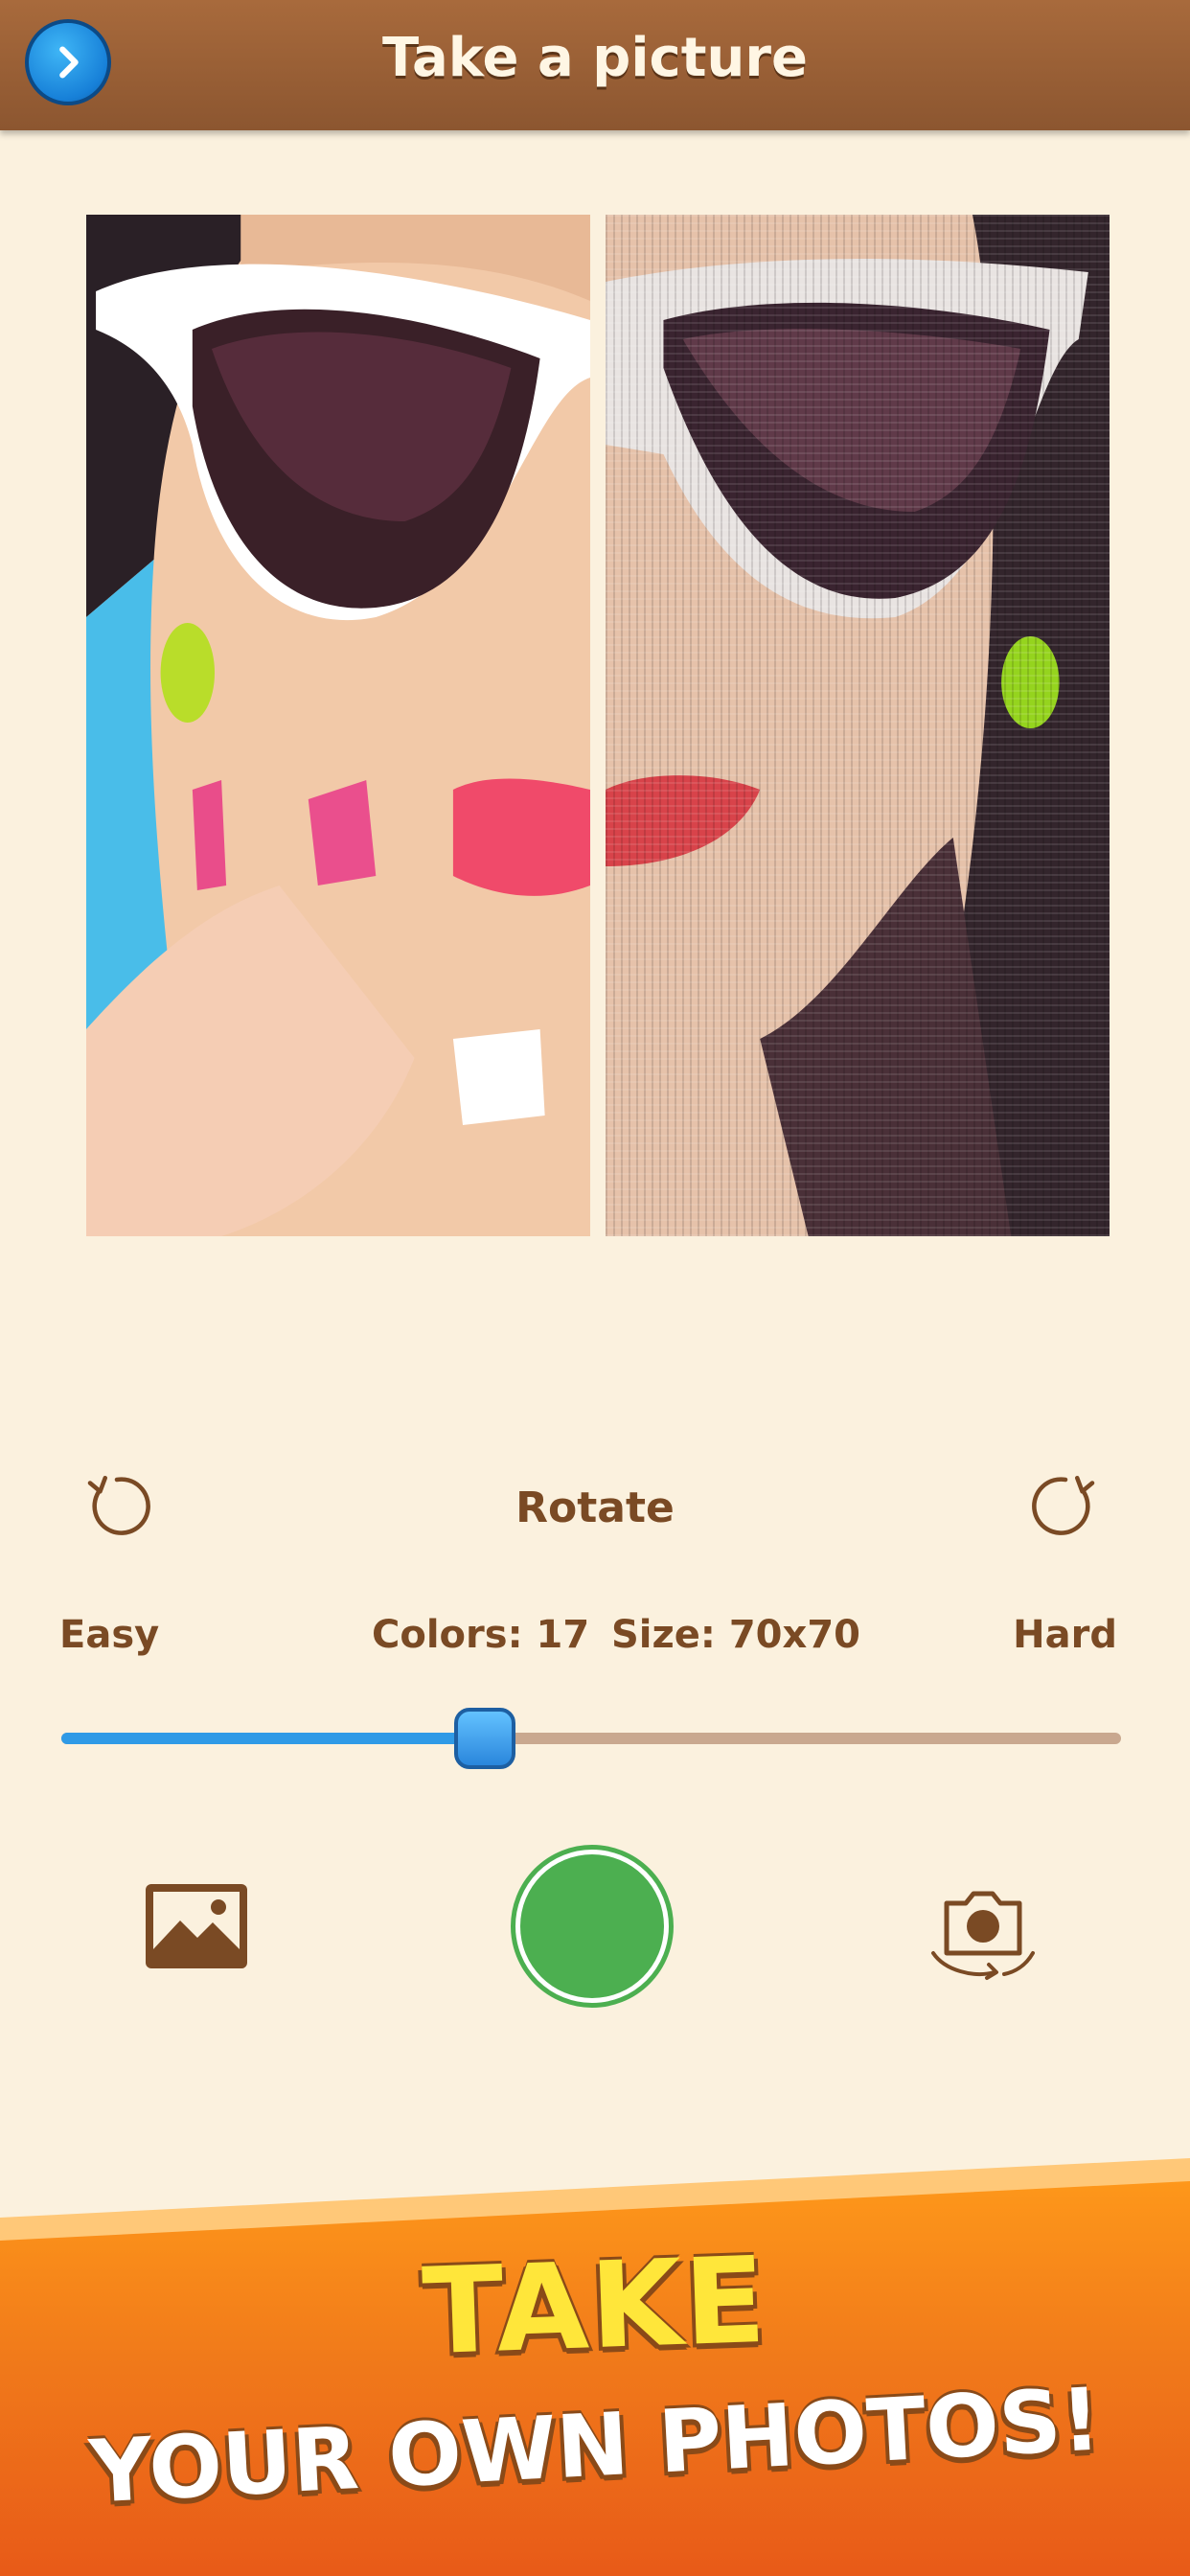  I want to click on header-bar: Take a picture, so click(595, 65).